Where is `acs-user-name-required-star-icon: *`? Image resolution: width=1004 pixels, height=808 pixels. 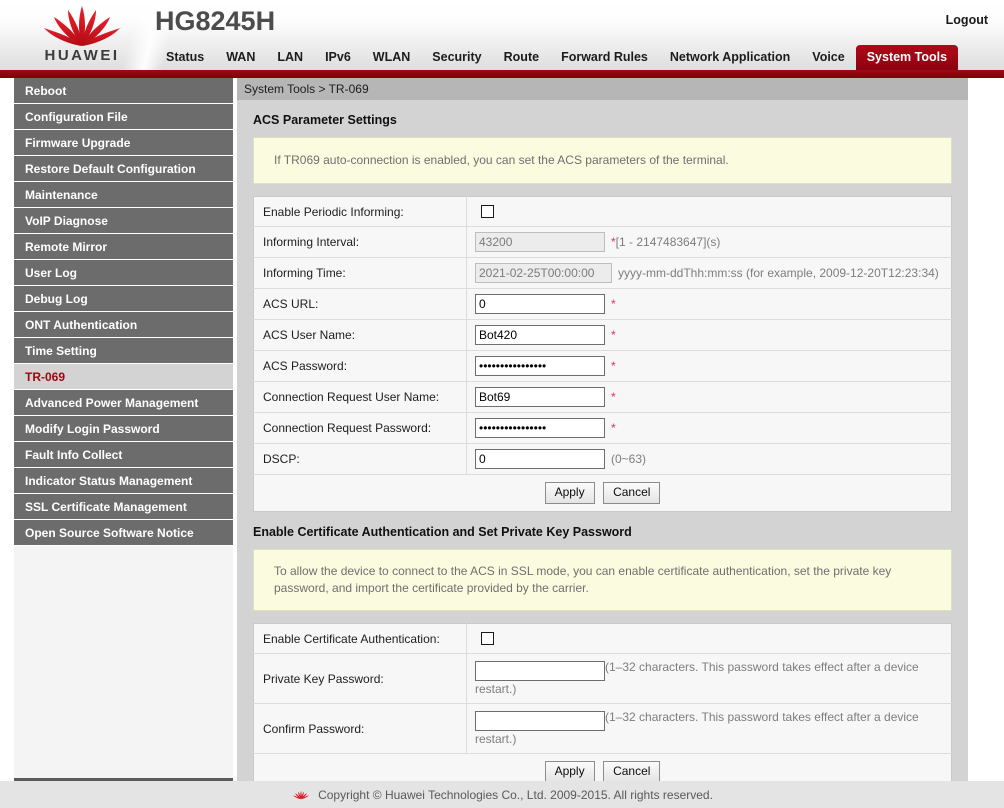 acs-user-name-required-star-icon: * is located at coordinates (613, 335).